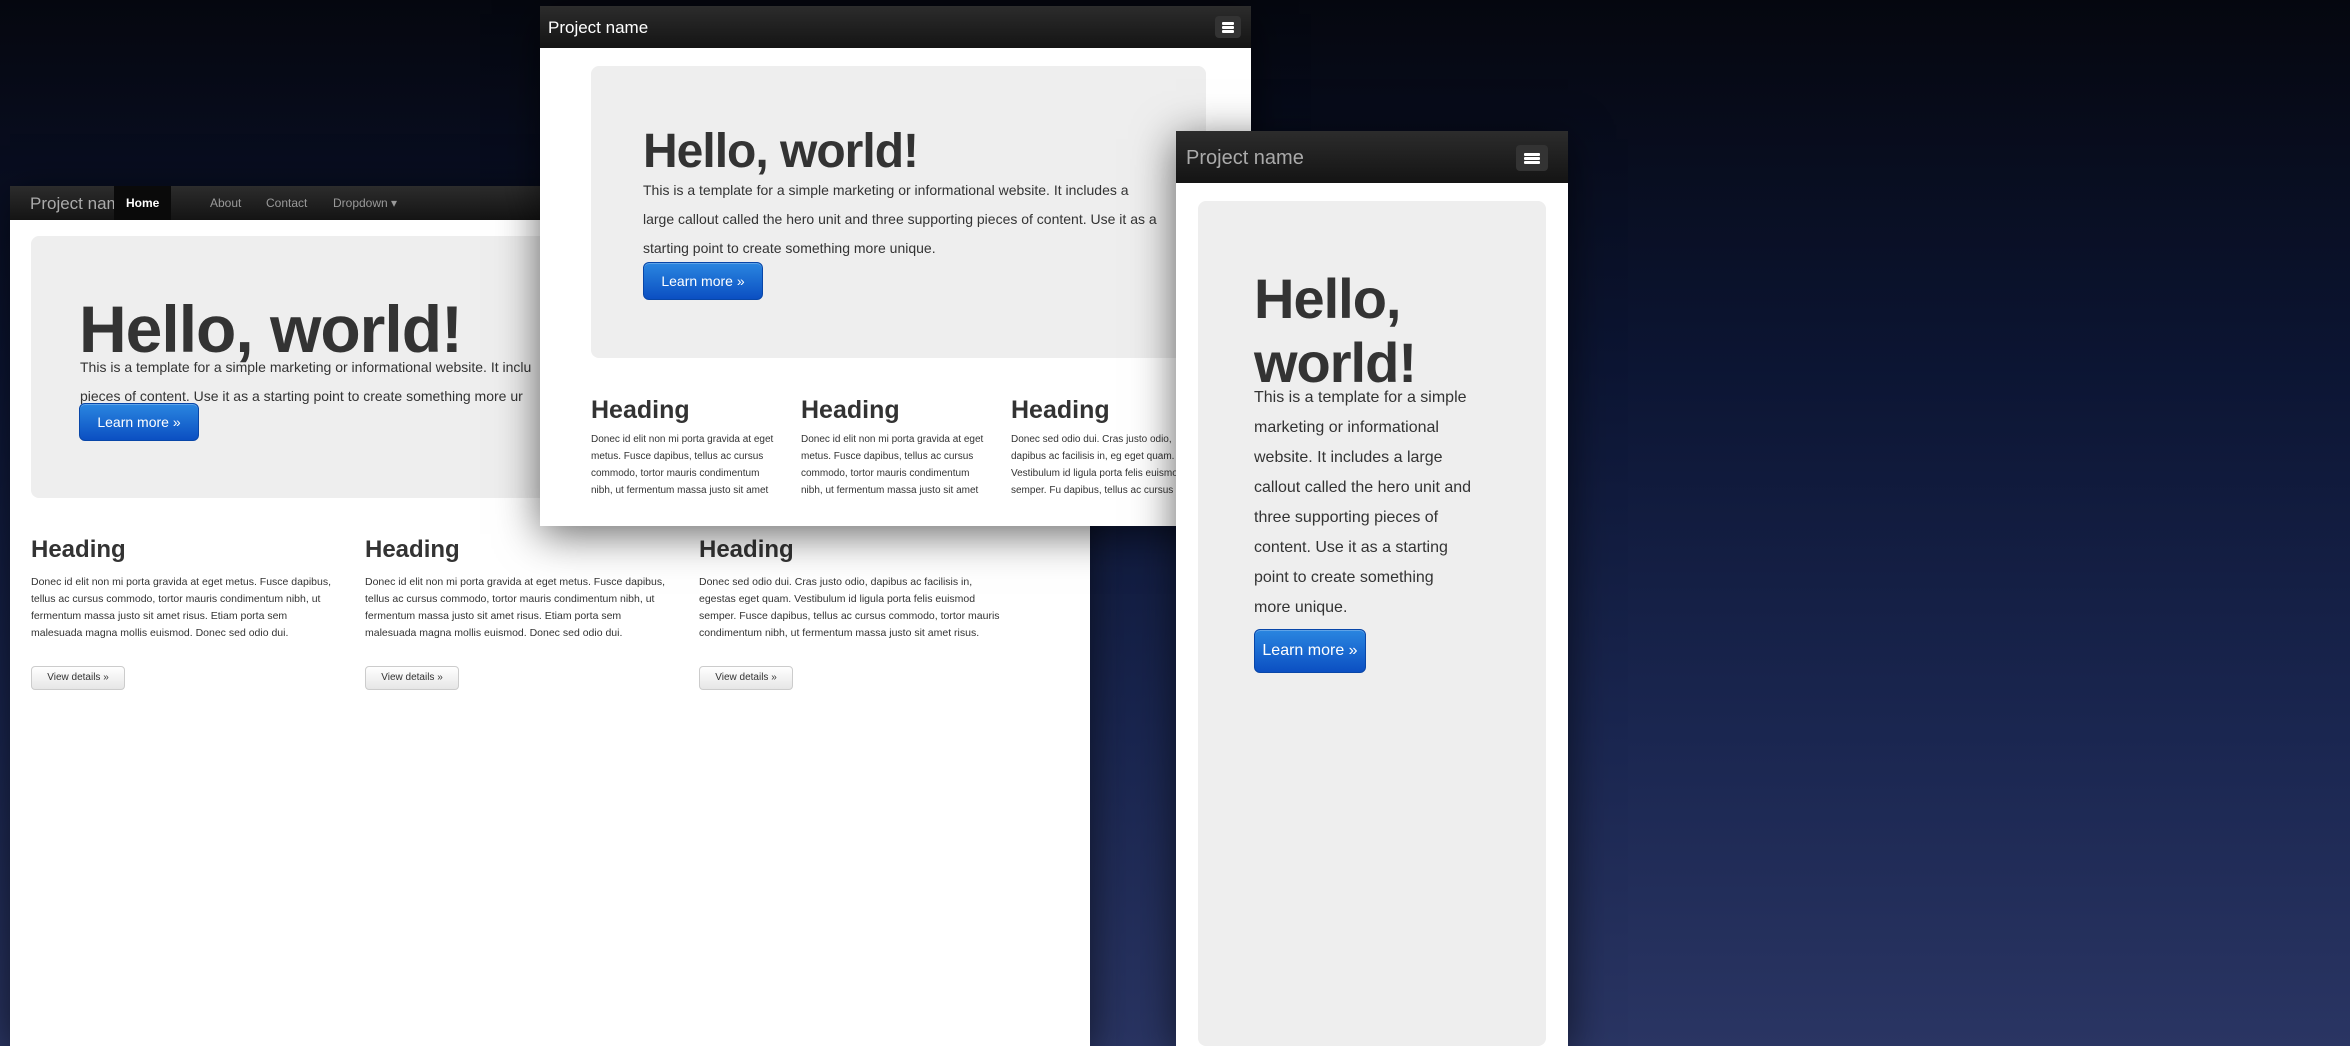 This screenshot has width=2350, height=1046. I want to click on hero-line-6: content. Use it as a starting, so click(1351, 547).